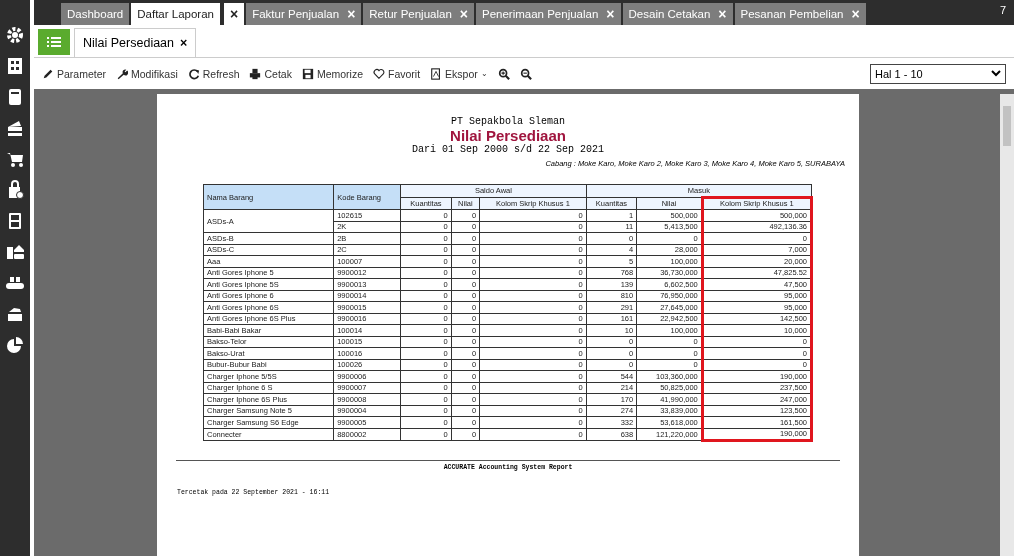  Describe the element at coordinates (1002, 10) in the screenshot. I see `count-label: 7` at that location.